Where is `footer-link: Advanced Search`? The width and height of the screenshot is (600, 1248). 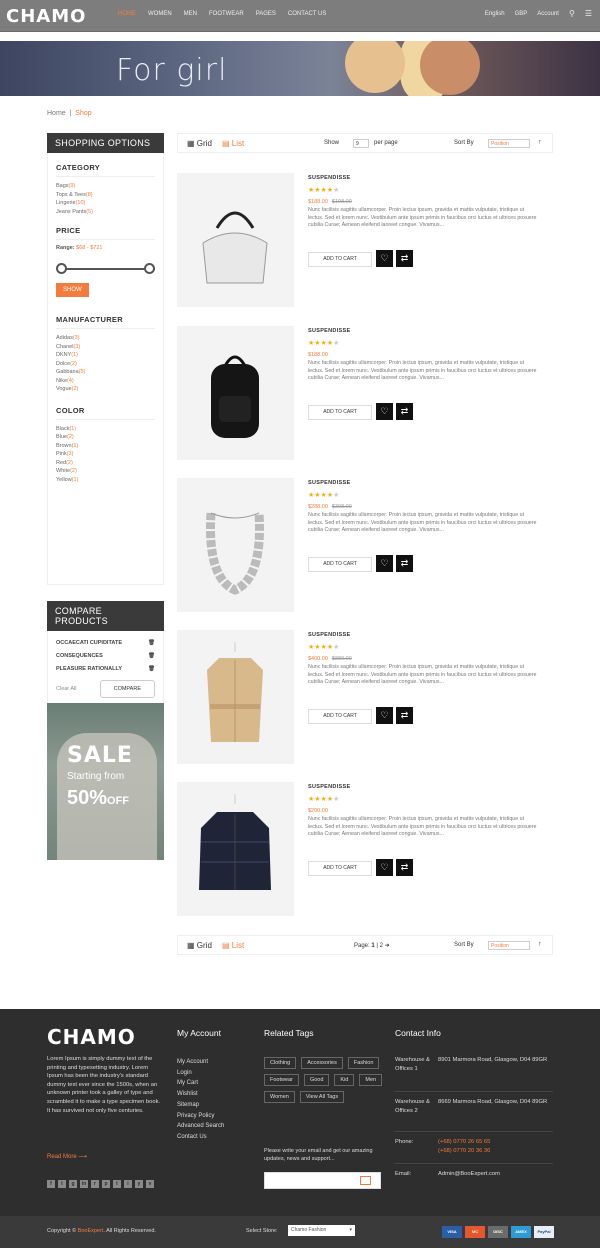 footer-link: Advanced Search is located at coordinates (200, 1126).